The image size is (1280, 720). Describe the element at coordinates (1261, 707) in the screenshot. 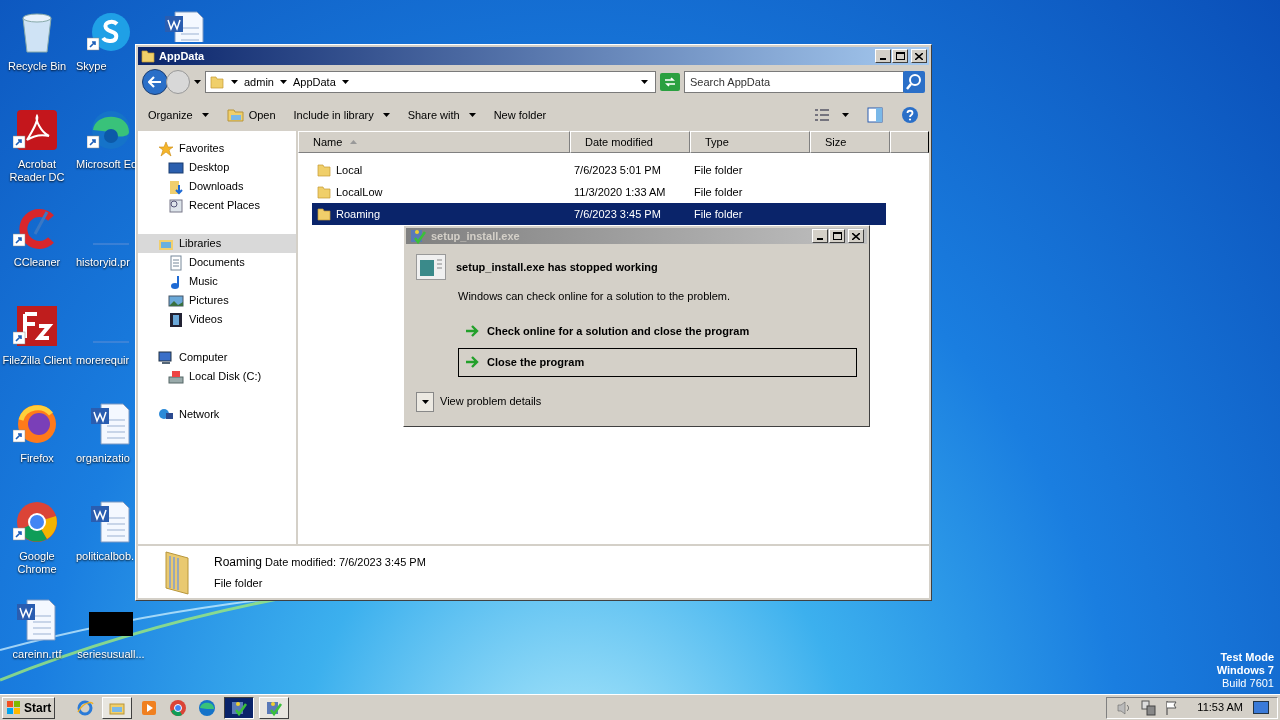

I see `show-desktop-icon` at that location.